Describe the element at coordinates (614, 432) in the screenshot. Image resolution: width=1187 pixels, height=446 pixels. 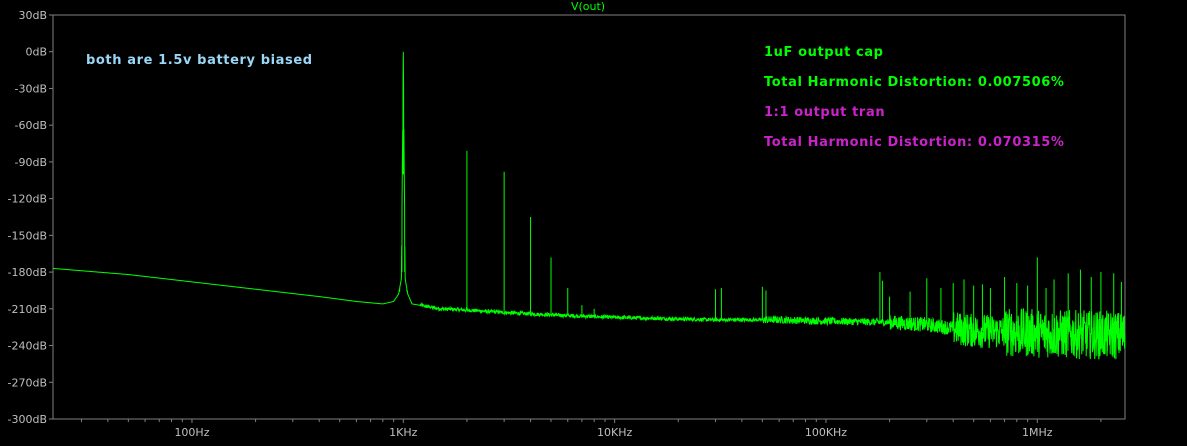
I see `x-tick-label: 10KHz` at that location.